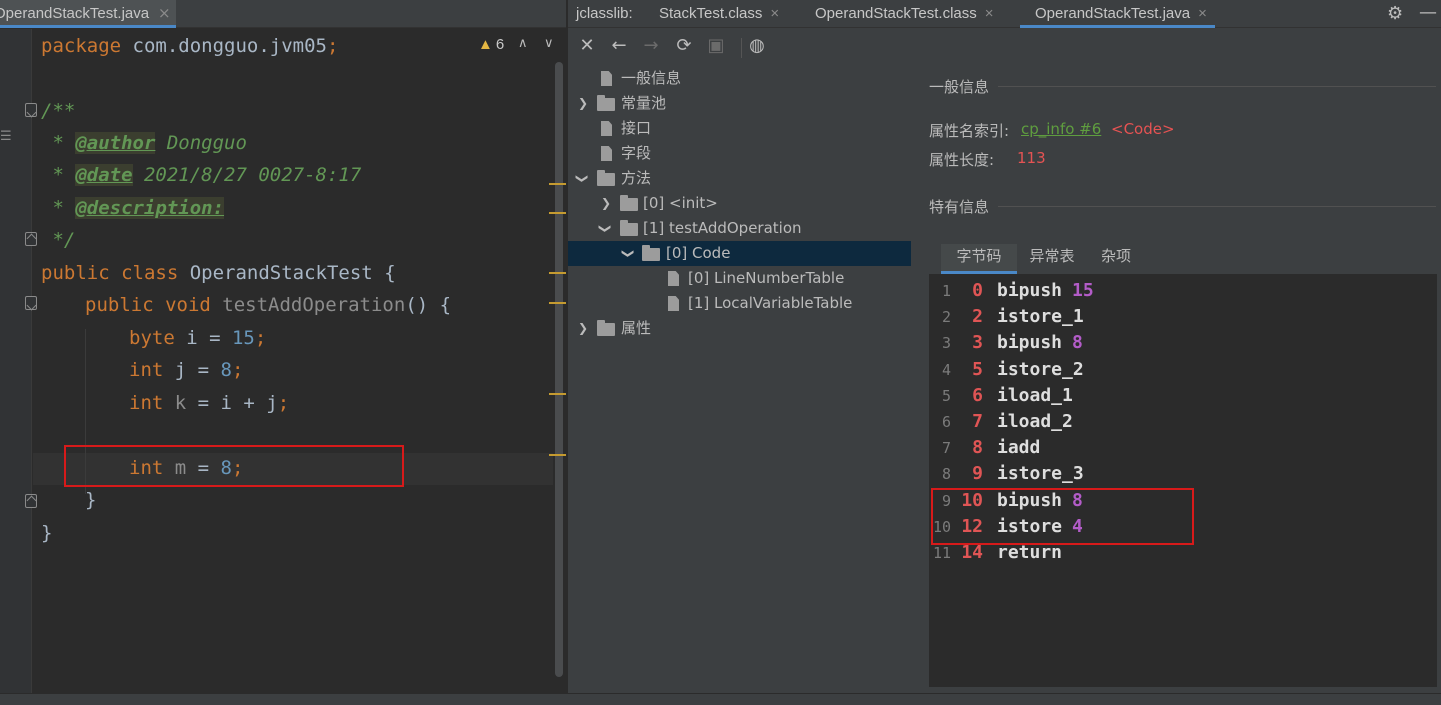 Image resolution: width=1441 pixels, height=705 pixels. Describe the element at coordinates (946, 474) in the screenshot. I see `bytecode-line-number: 8` at that location.